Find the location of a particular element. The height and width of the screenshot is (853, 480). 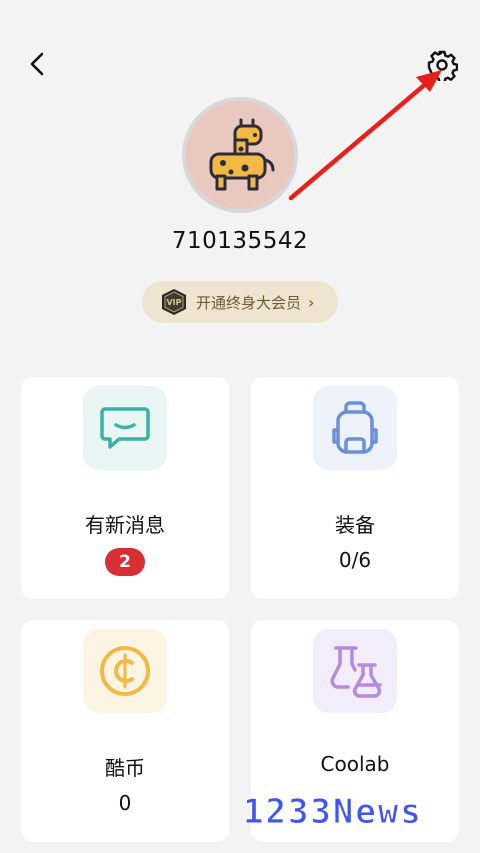

unread-count-badge: 2 is located at coordinates (125, 562).